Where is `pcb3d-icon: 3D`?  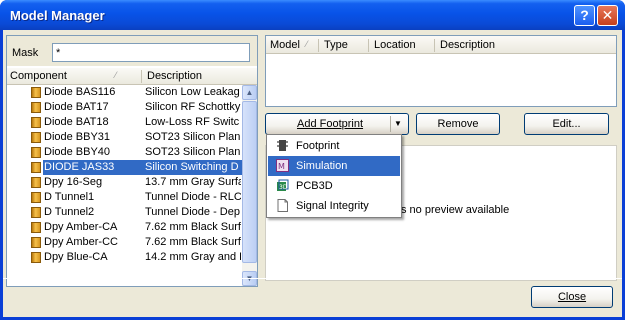 pcb3d-icon: 3D is located at coordinates (283, 185).